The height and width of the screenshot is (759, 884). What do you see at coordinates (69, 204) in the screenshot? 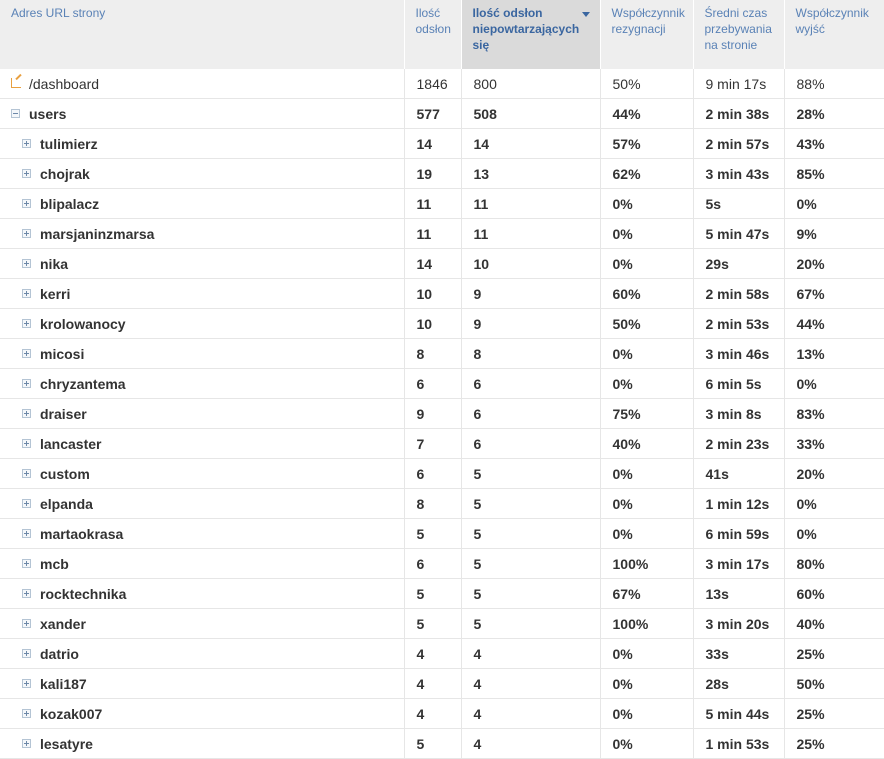
I see `page-label: blipalacz` at bounding box center [69, 204].